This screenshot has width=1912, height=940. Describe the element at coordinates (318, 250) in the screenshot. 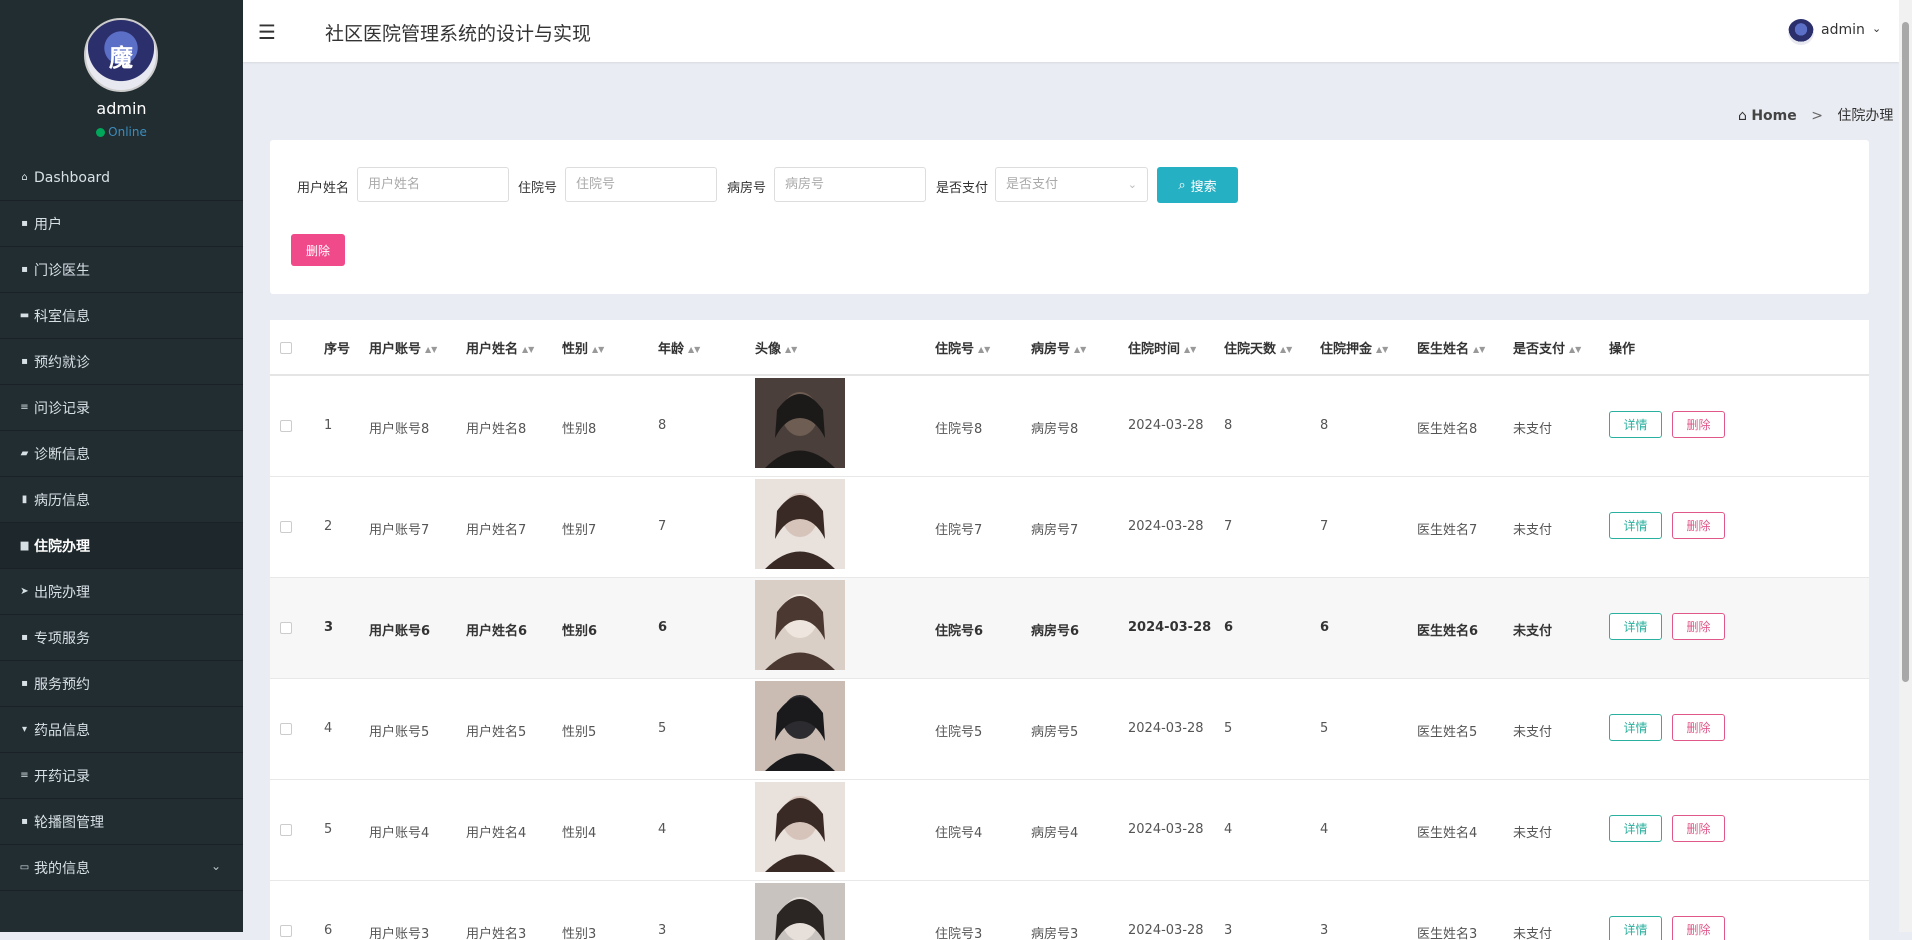

I see `batch-delete-button: 删除` at that location.